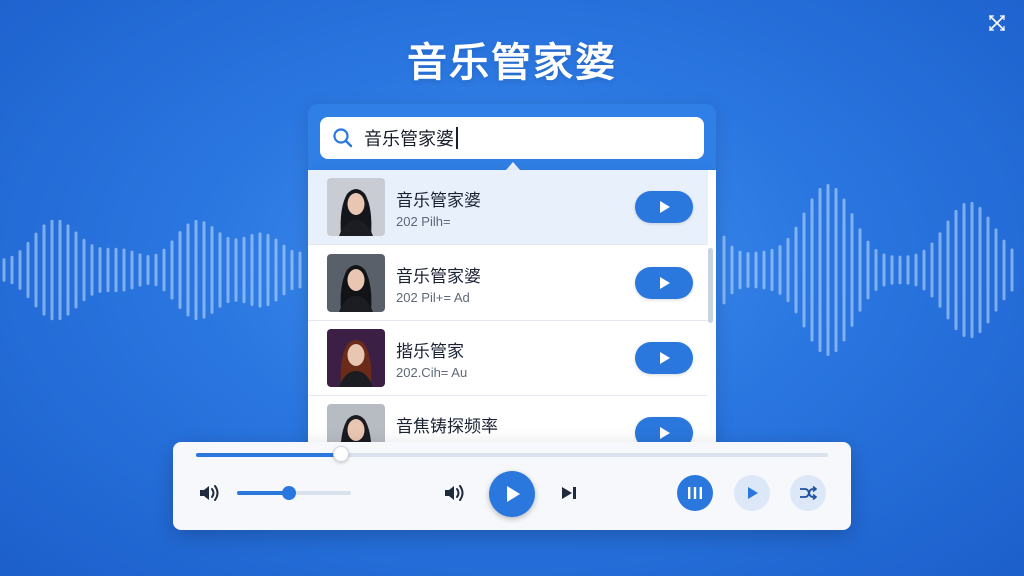 This screenshot has width=1024, height=576. Describe the element at coordinates (512, 63) in the screenshot. I see `app-title: 音乐管家婆` at that location.